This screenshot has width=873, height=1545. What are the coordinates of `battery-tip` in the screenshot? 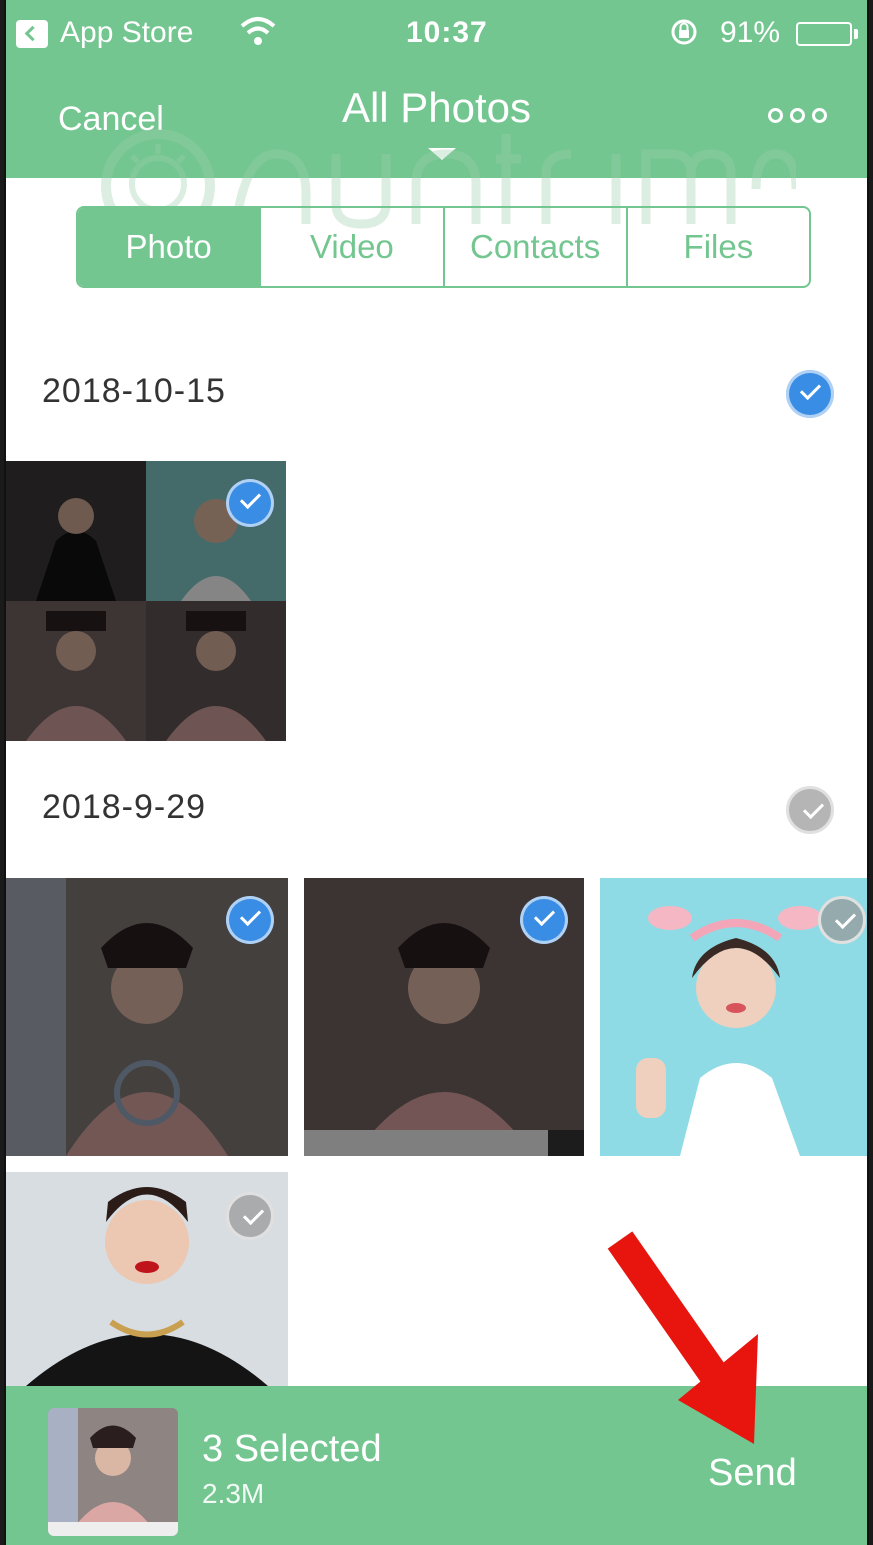 It's located at (856, 34).